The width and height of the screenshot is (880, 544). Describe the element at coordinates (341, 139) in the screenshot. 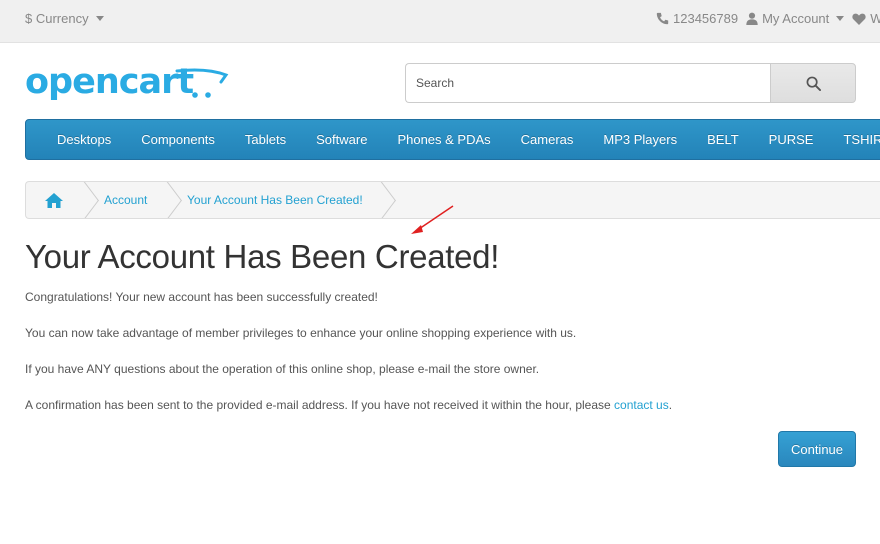

I see `menu-item-software: Software` at that location.